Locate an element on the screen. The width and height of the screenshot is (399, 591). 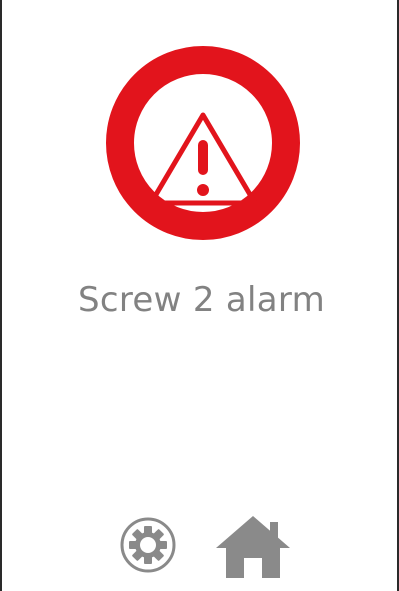
home-button is located at coordinates (253, 546).